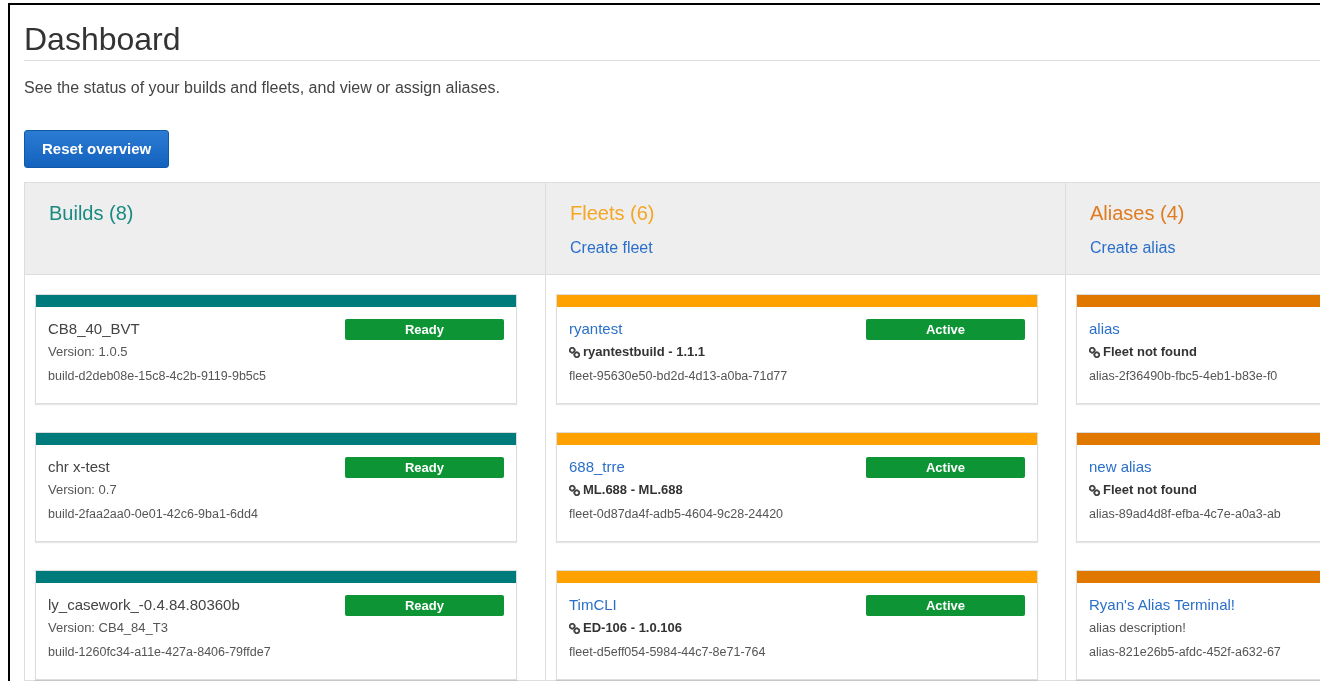  Describe the element at coordinates (1104, 329) in the screenshot. I see `card-name-link: alias` at that location.